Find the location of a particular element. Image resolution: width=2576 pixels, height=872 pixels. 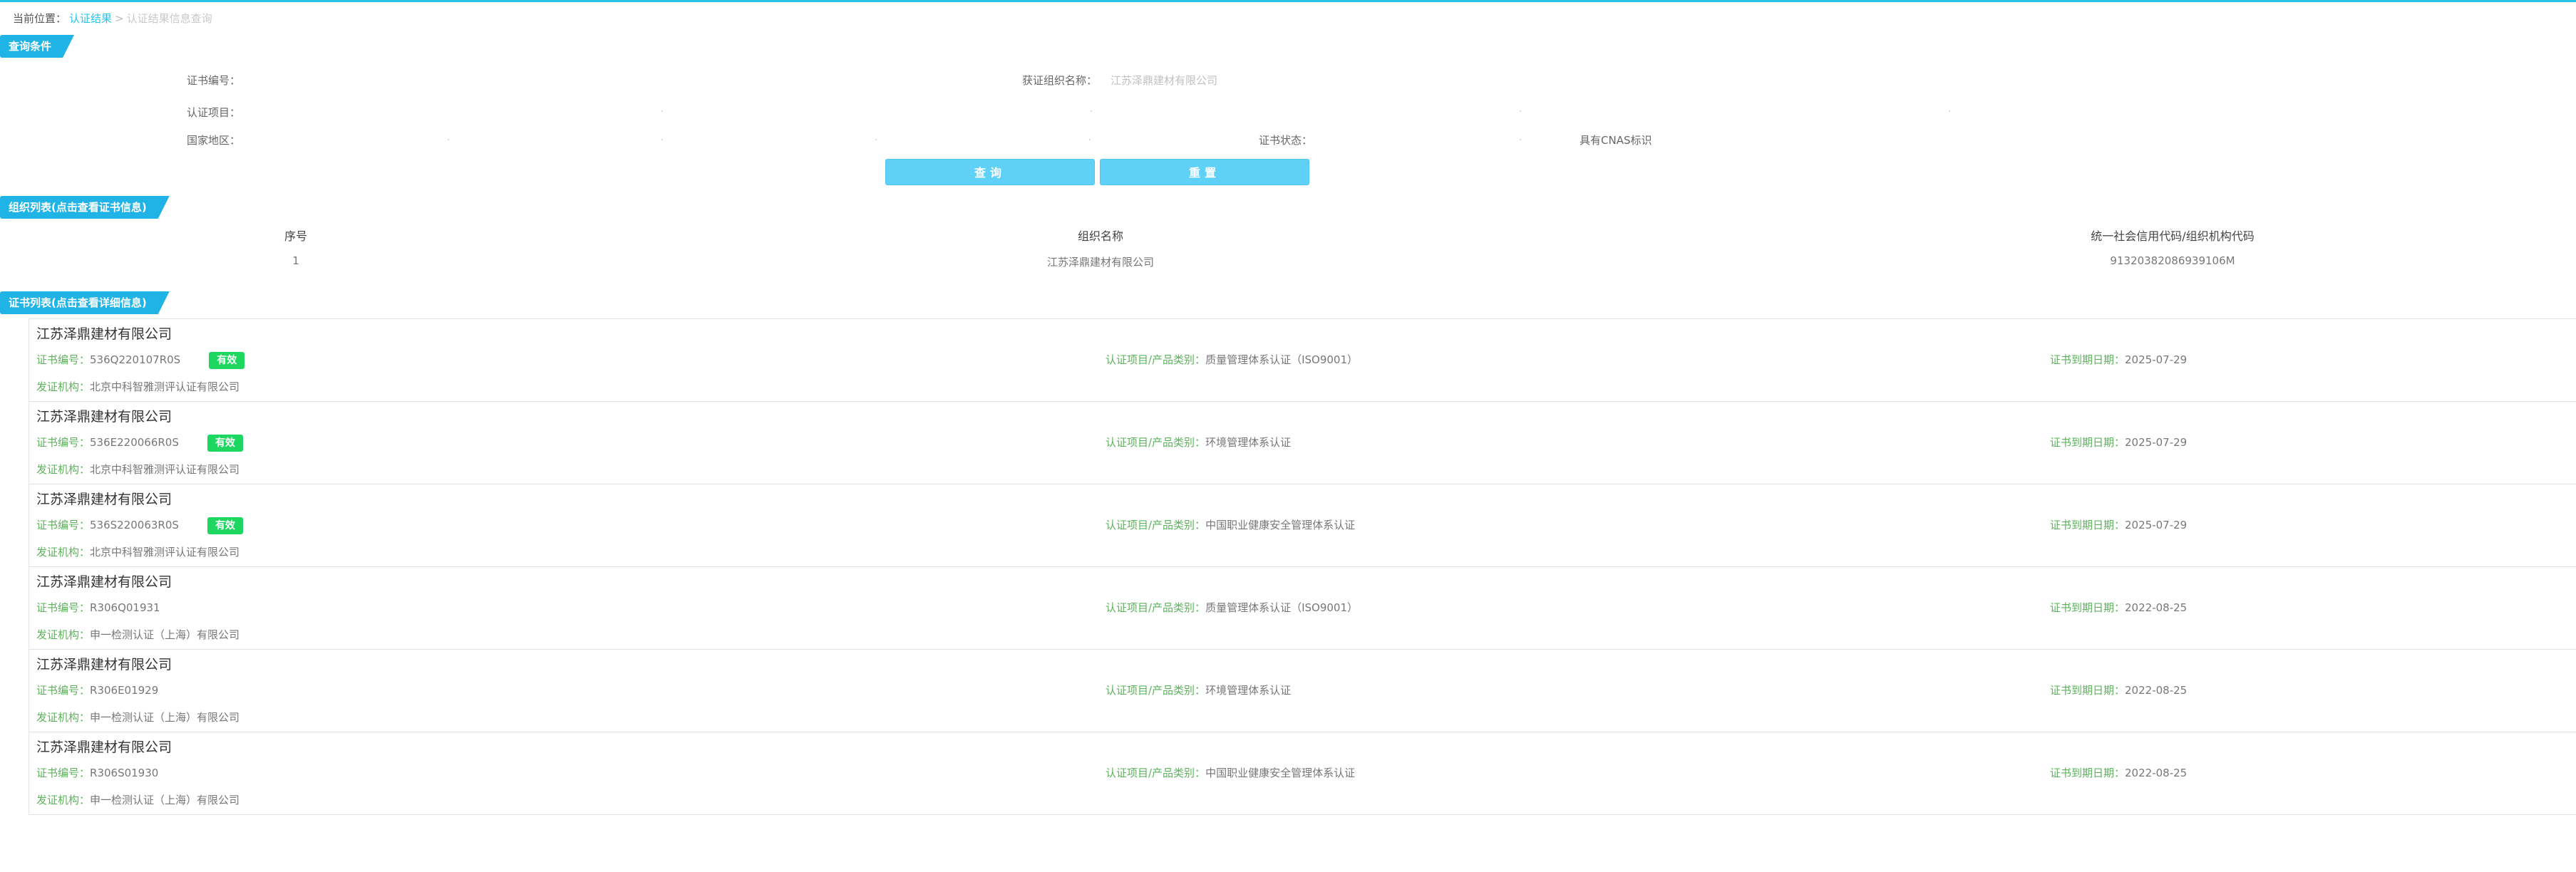

cert-no-line: 证书编号：R306S01930 is located at coordinates (97, 773).